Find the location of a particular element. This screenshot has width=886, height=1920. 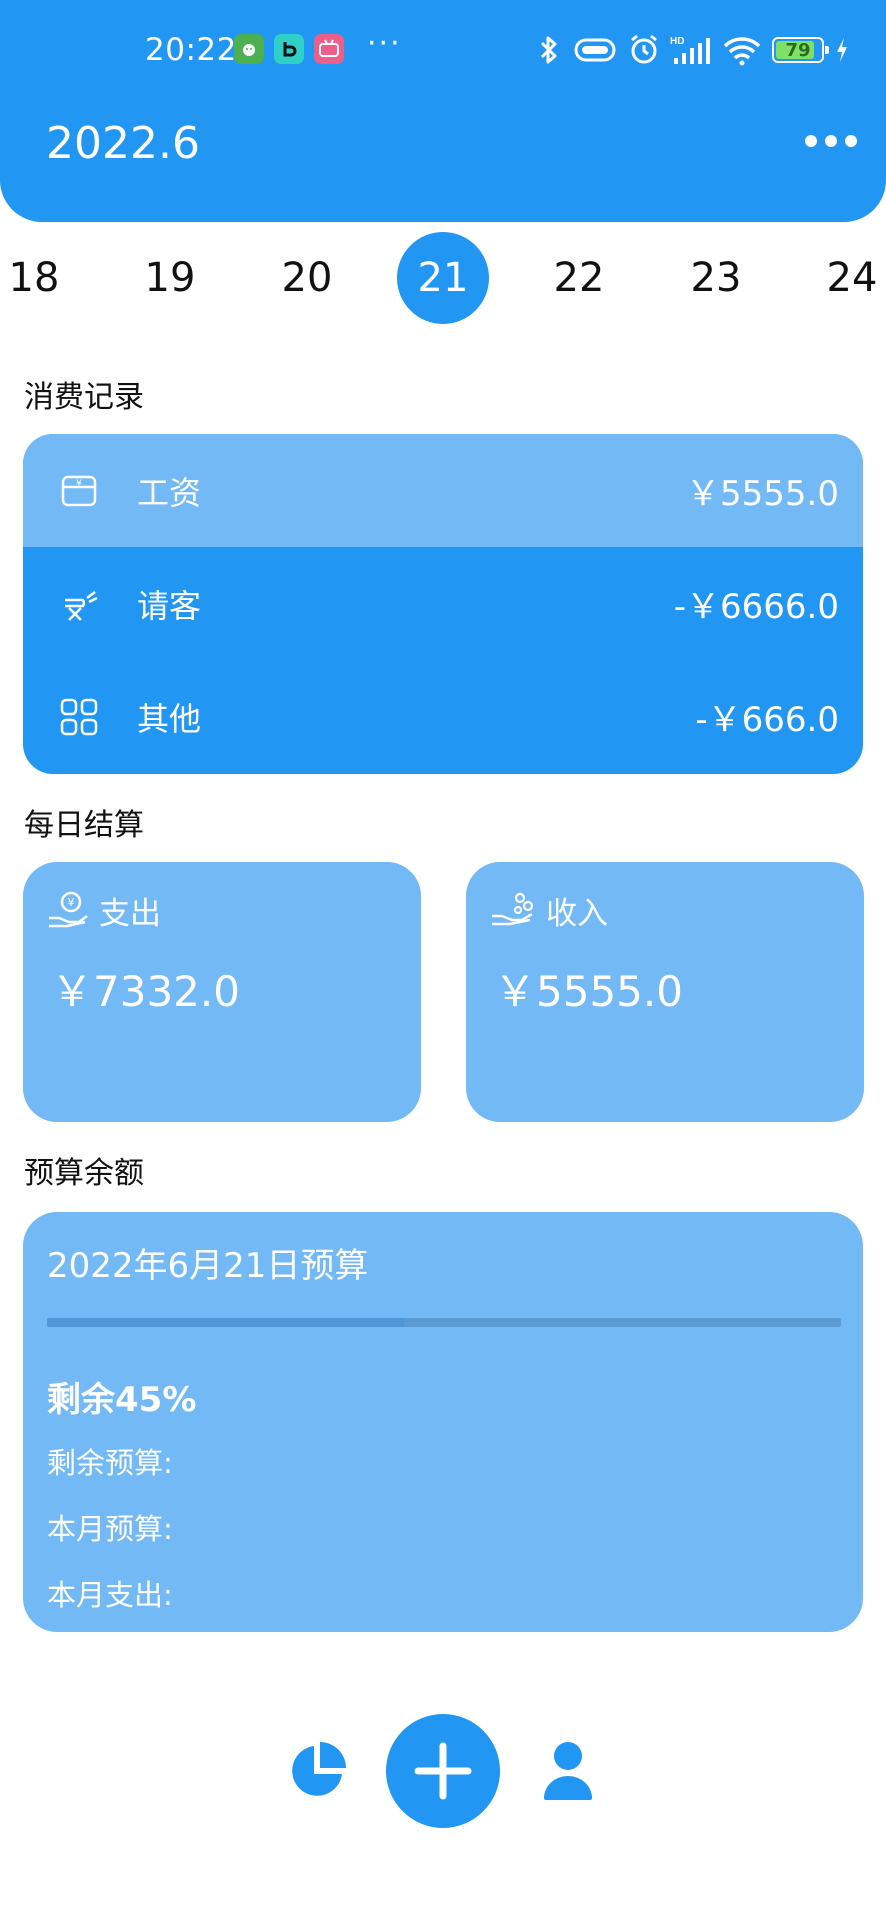

income-card: 收入 ￥5555.0 is located at coordinates (665, 992).